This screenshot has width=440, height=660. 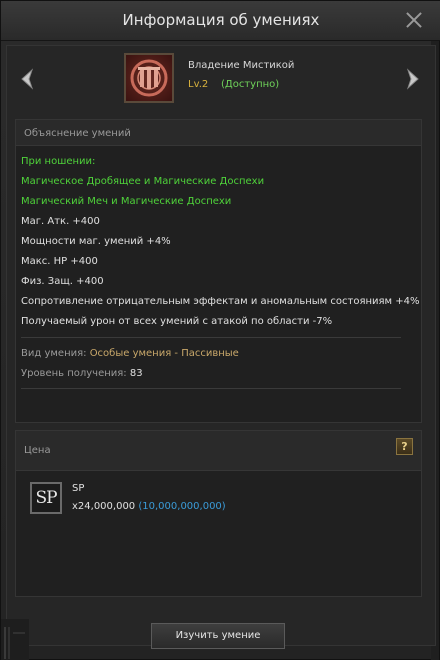 What do you see at coordinates (74, 373) in the screenshot?
I see `acquire-level-label: Уровень получения:` at bounding box center [74, 373].